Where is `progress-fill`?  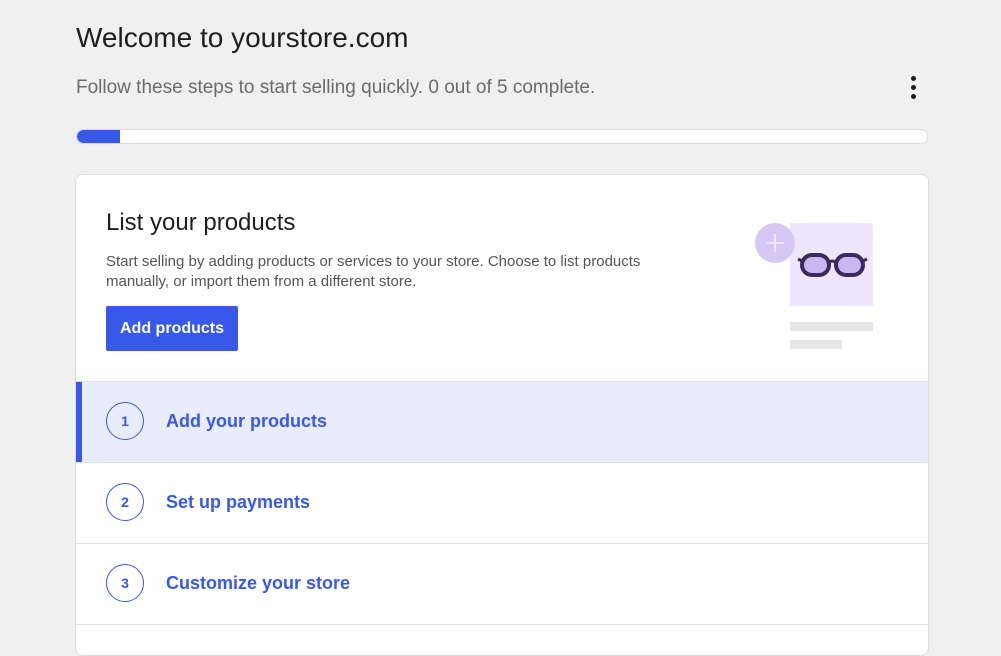 progress-fill is located at coordinates (98, 136).